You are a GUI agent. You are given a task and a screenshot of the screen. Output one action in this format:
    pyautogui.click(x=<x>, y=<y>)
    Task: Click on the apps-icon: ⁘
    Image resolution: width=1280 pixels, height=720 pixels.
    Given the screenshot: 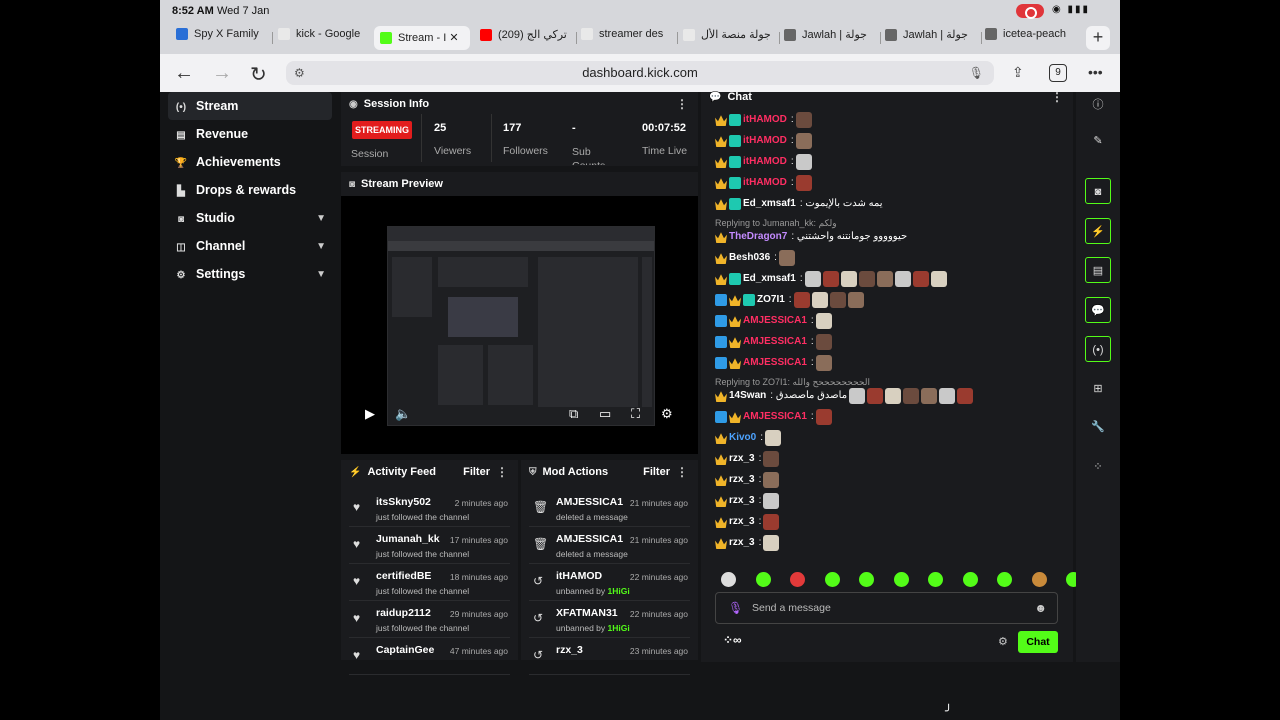 What is the action you would take?
    pyautogui.click(x=1098, y=467)
    